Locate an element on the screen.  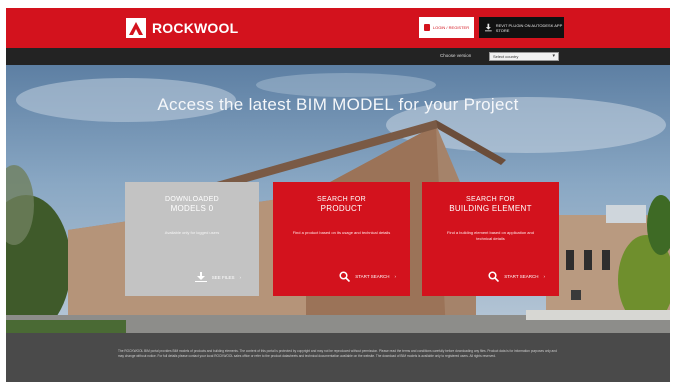
login-register-label: LOGIN / REGISTER is located at coordinates (451, 27).